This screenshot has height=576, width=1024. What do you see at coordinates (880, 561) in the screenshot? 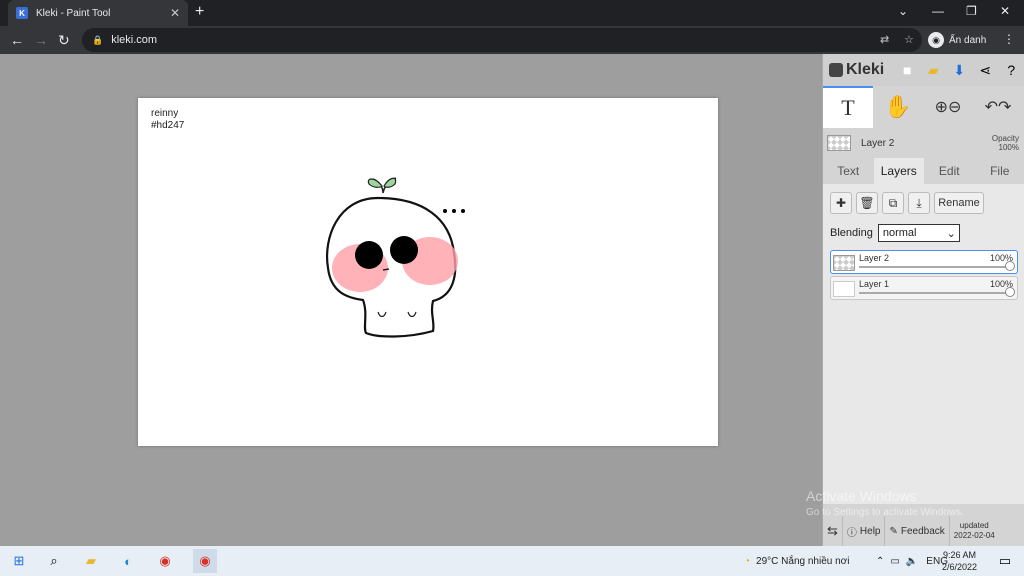
I see `chevron-up-icon: ⌃` at bounding box center [880, 561].